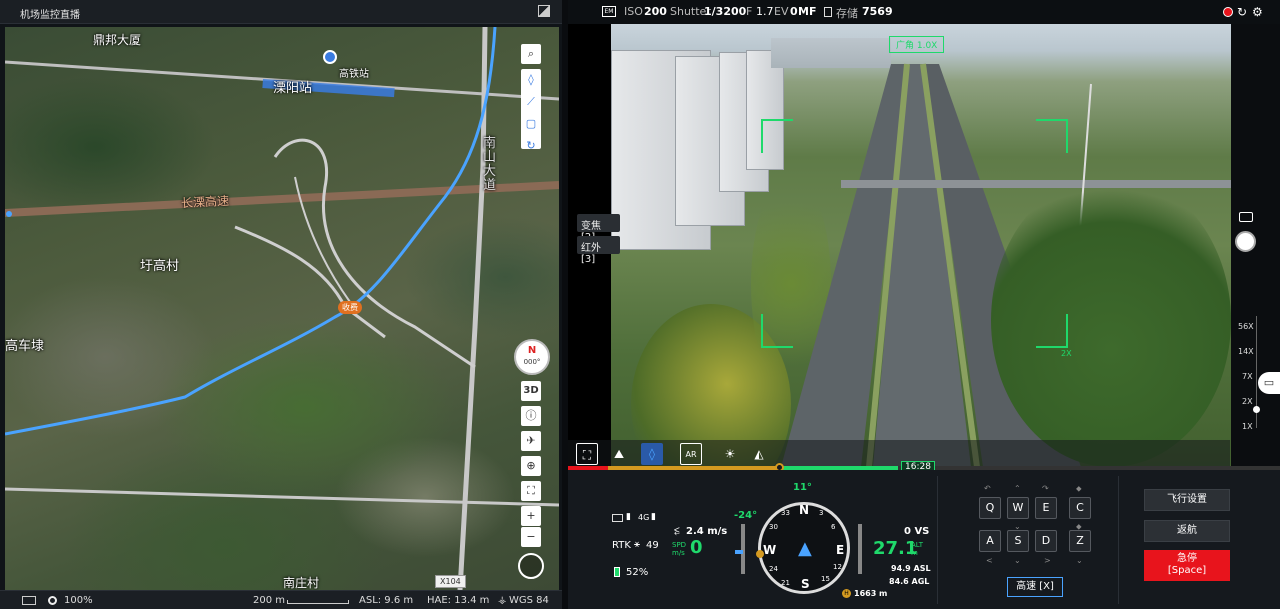  What do you see at coordinates (707, 531) in the screenshot?
I see `horizontal-speed: 2.4 m/s` at bounding box center [707, 531].